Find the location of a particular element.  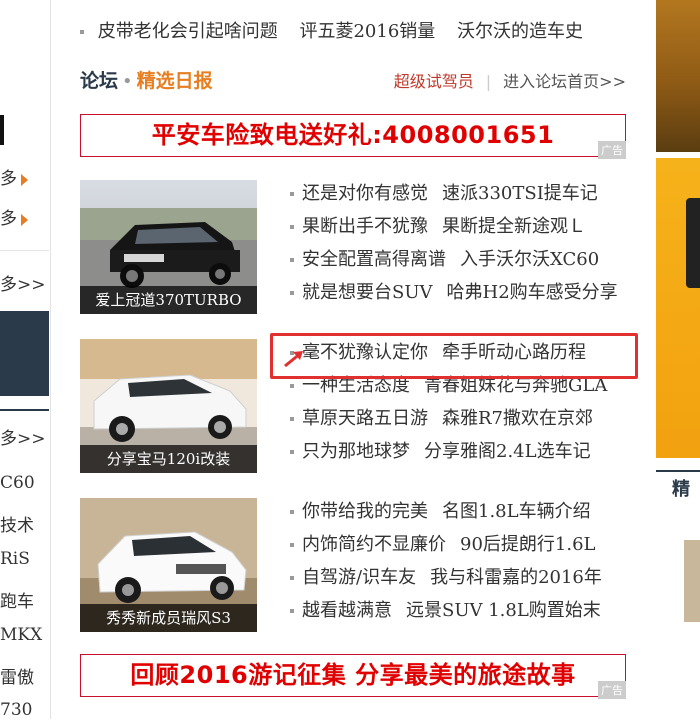

left-list-item: MKX is located at coordinates (21, 635).